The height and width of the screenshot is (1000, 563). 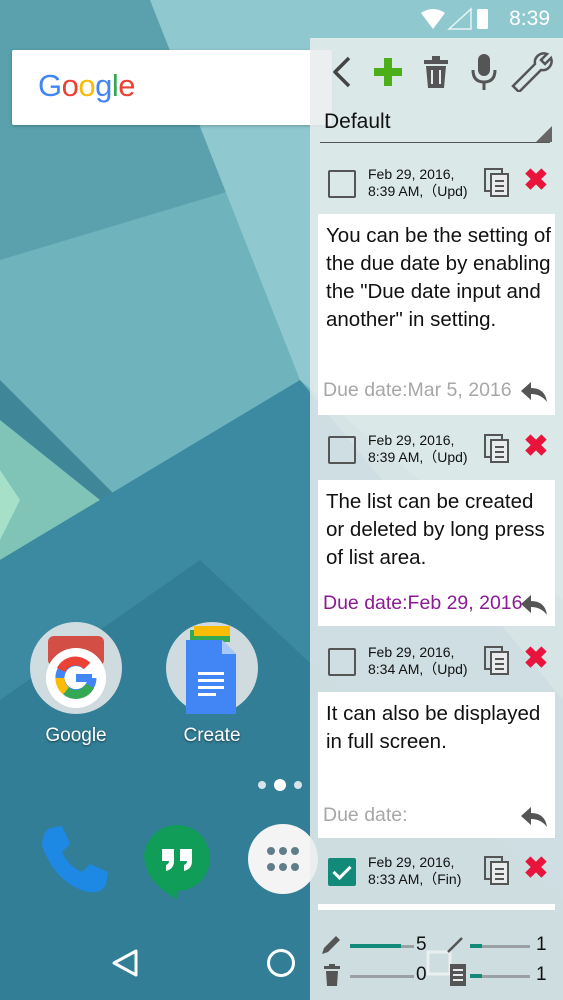 What do you see at coordinates (476, 976) in the screenshot?
I see `doc-bar-fill` at bounding box center [476, 976].